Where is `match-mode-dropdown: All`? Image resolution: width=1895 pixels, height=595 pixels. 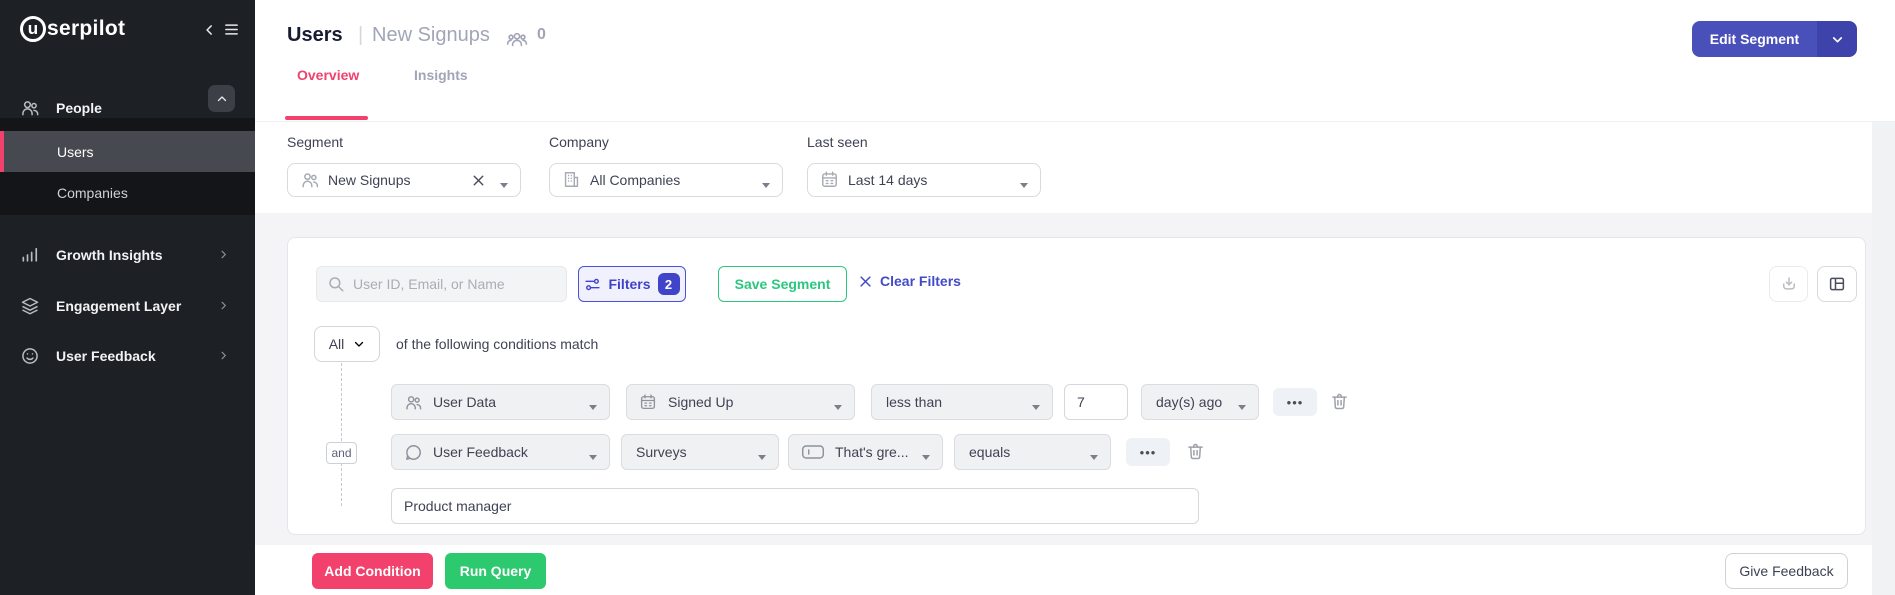 match-mode-dropdown: All is located at coordinates (347, 344).